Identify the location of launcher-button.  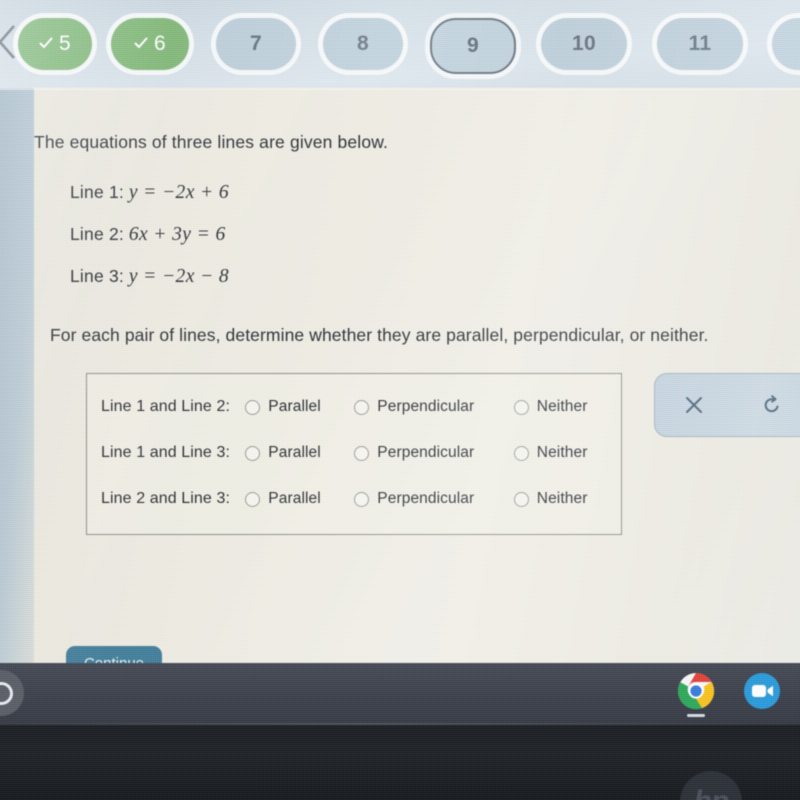
(12, 693).